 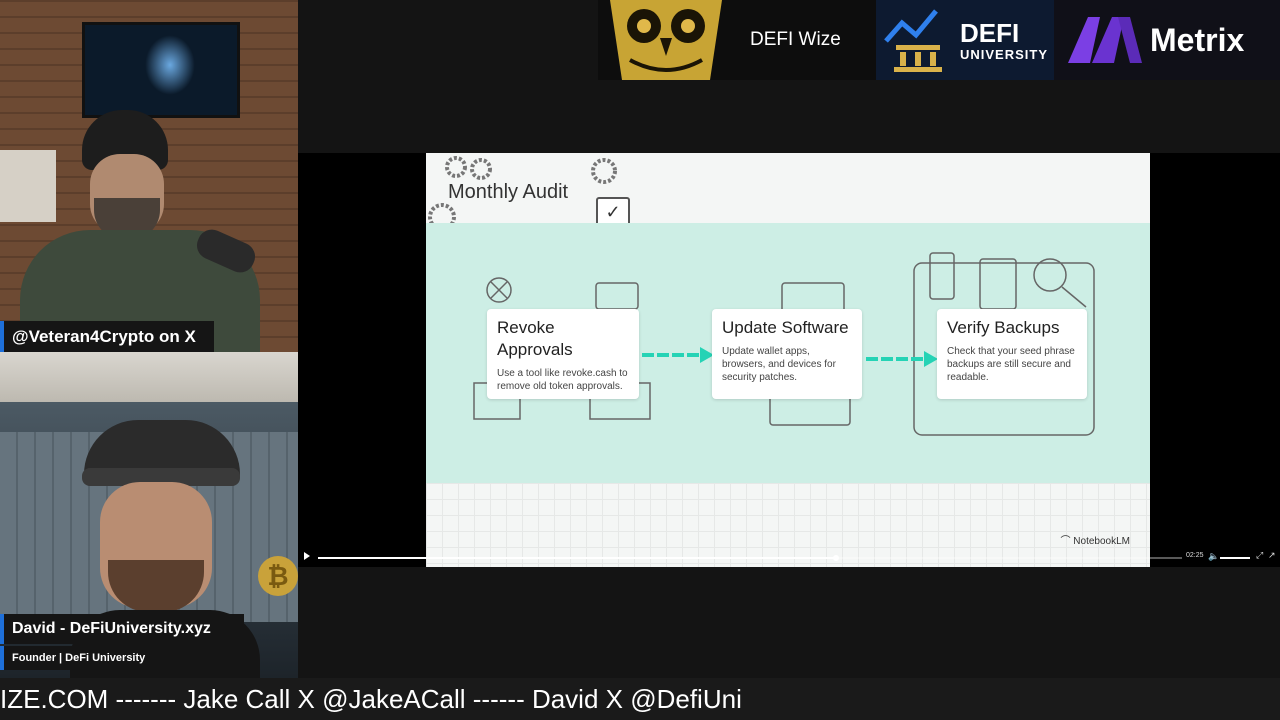 I want to click on webcam-host-top: @Veteran4Crypto on X, so click(x=149, y=176).